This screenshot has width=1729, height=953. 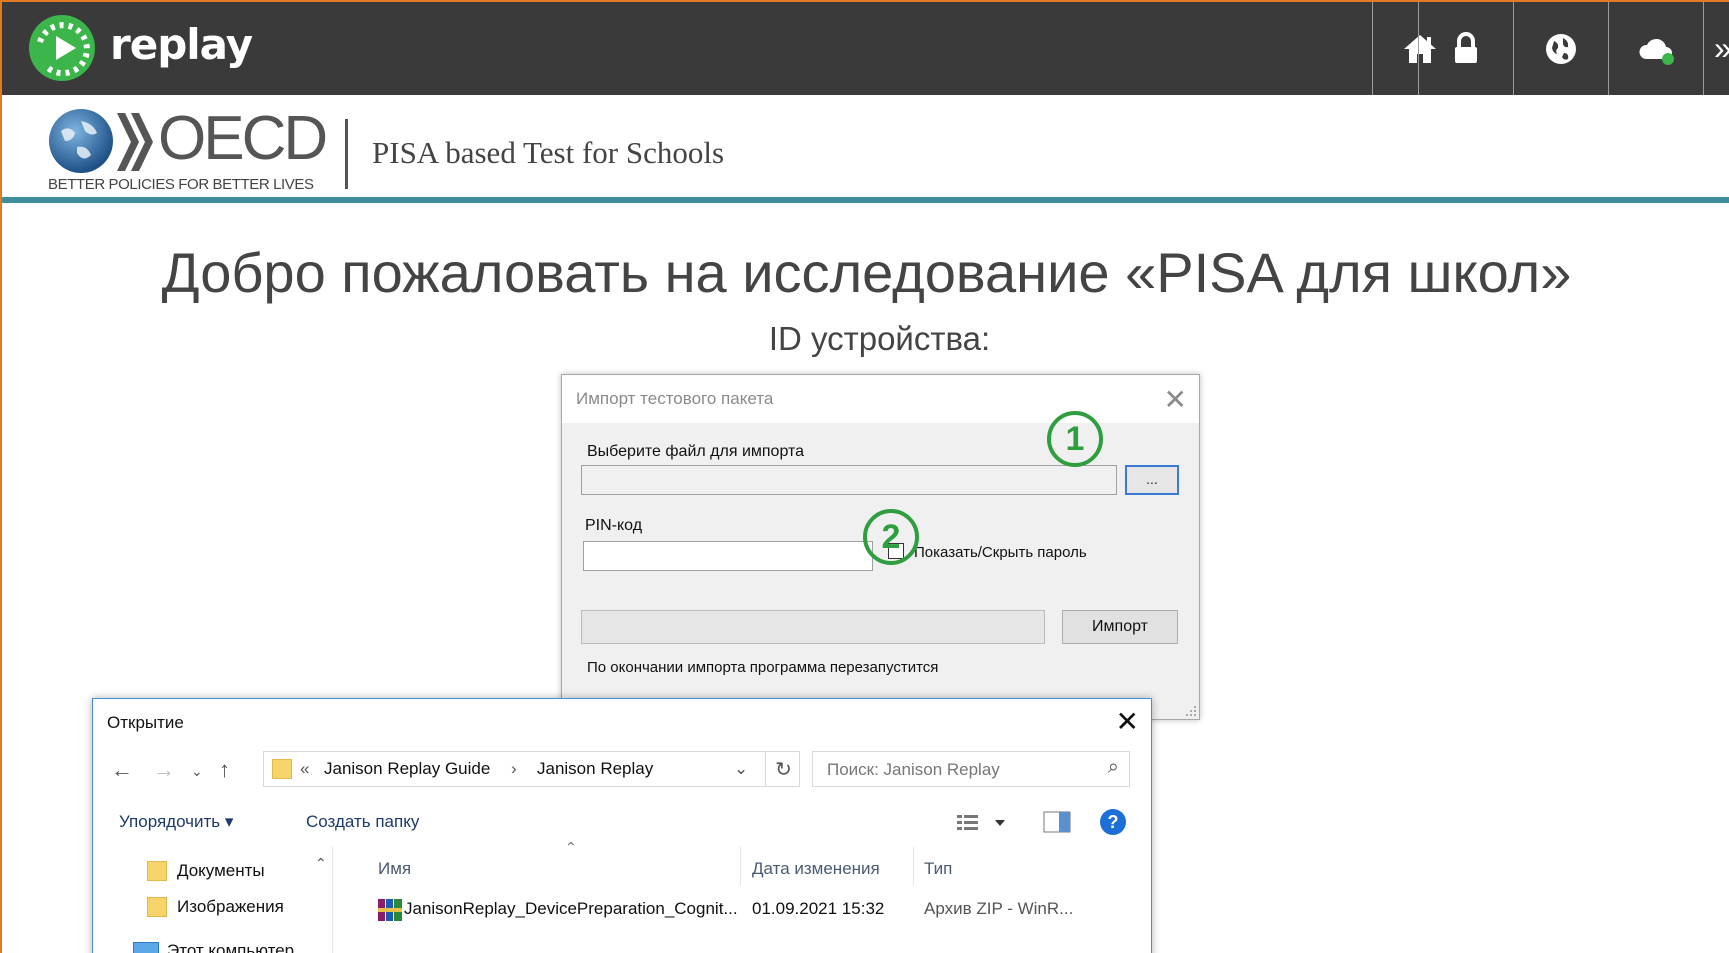 I want to click on app-name: replay, so click(x=181, y=44).